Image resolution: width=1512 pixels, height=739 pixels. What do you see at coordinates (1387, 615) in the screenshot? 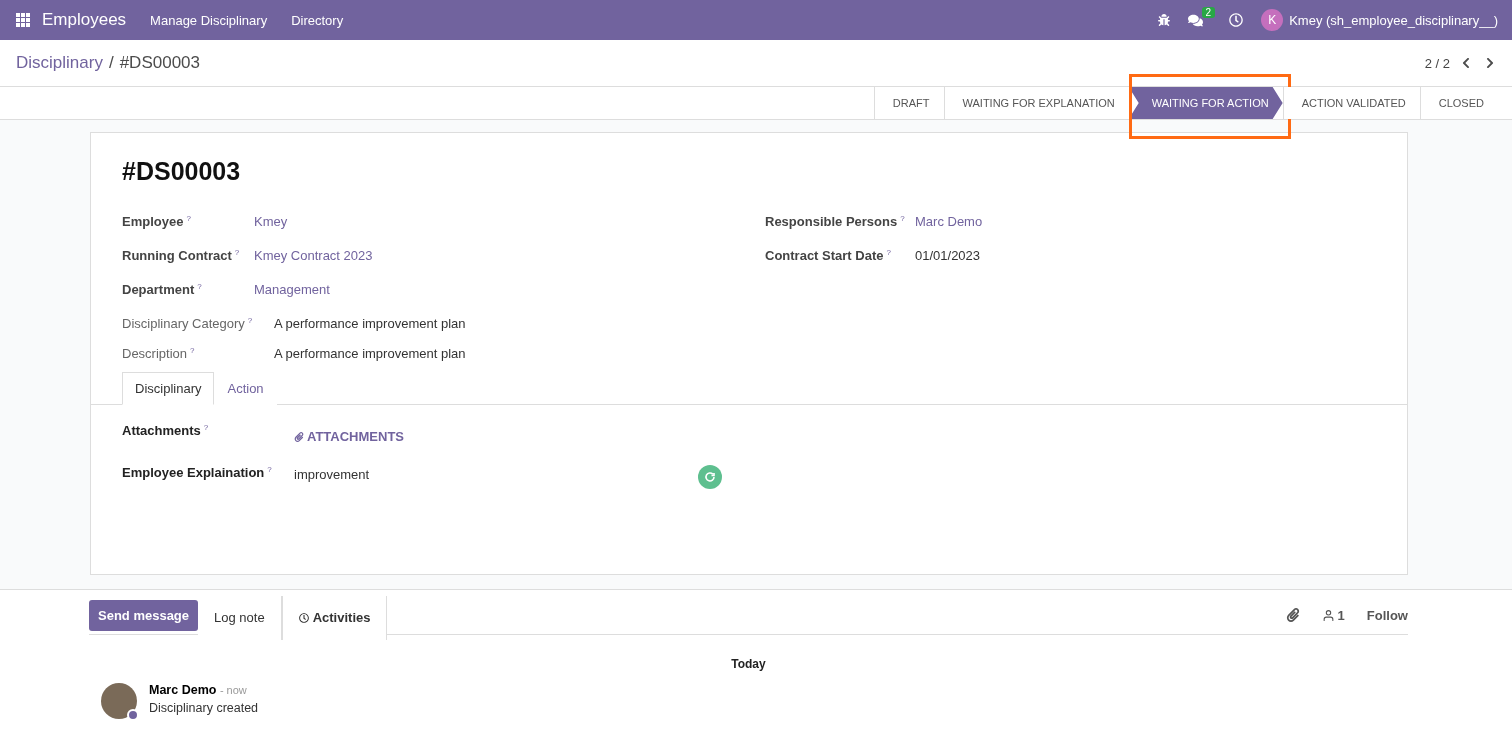
I see `follow-button: Follow` at bounding box center [1387, 615].